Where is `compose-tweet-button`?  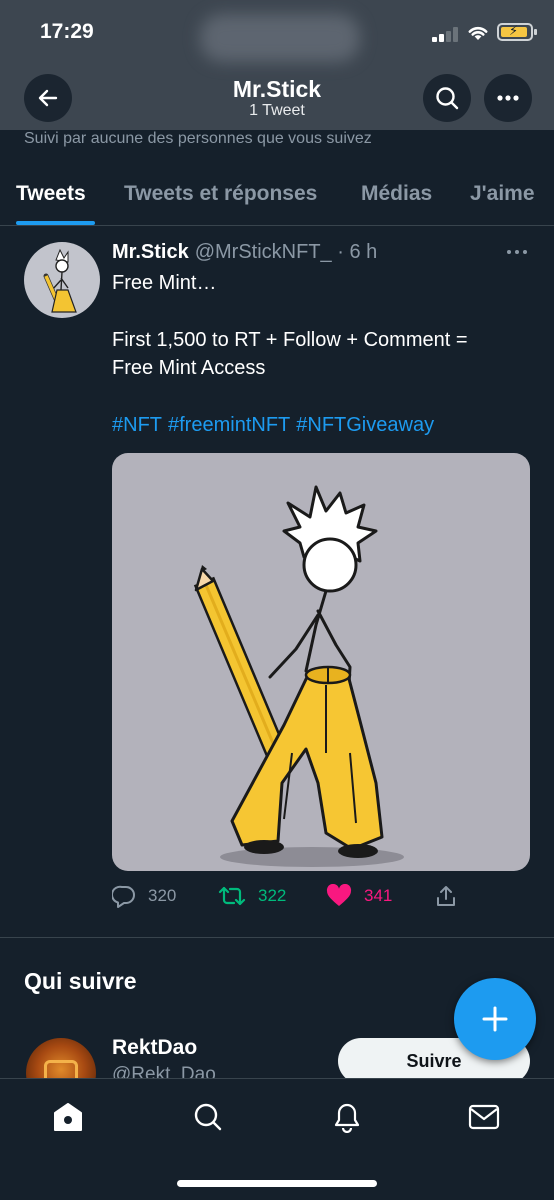
compose-tweet-button is located at coordinates (495, 1019).